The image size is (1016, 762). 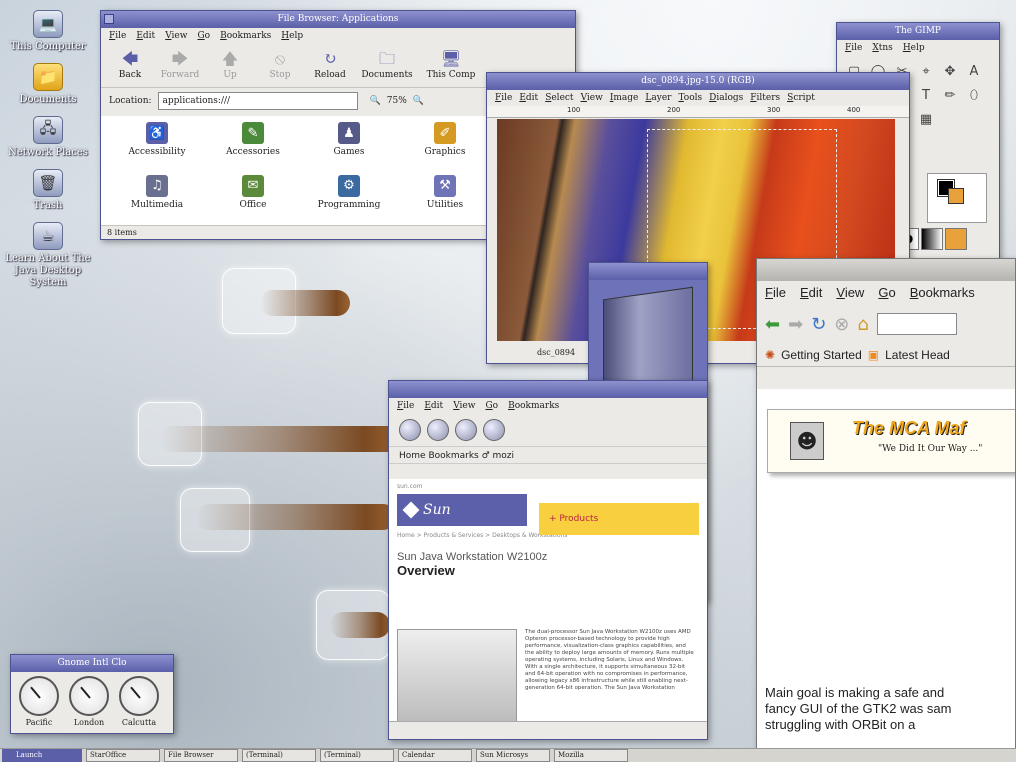 I want to click on clock-label: Calcutta, so click(x=139, y=722).